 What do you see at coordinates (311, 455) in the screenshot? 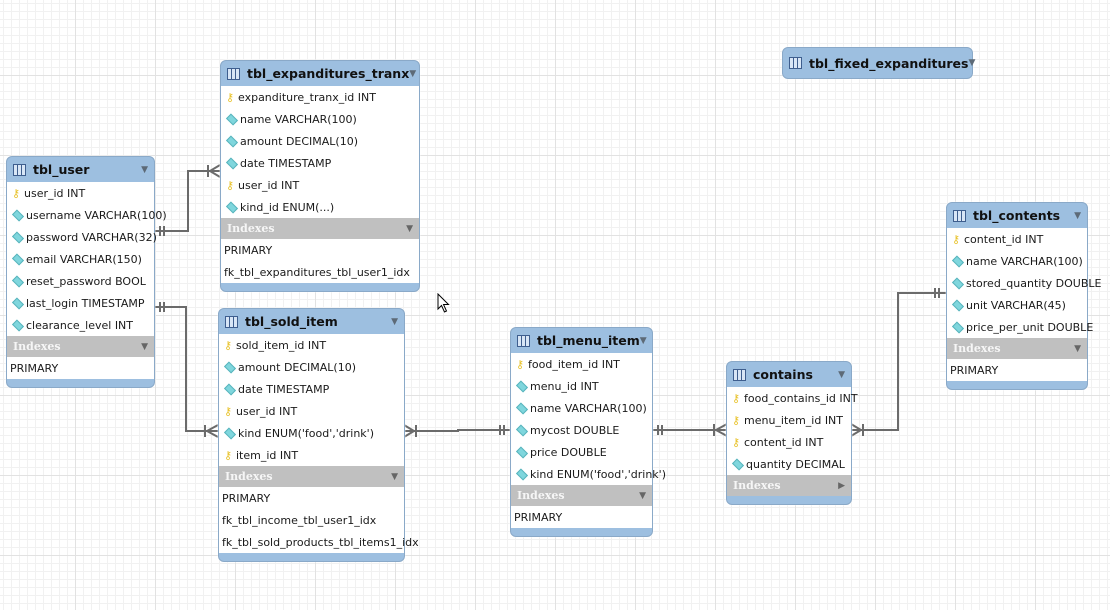
I see `column-row: ⚷ item_id INT` at bounding box center [311, 455].